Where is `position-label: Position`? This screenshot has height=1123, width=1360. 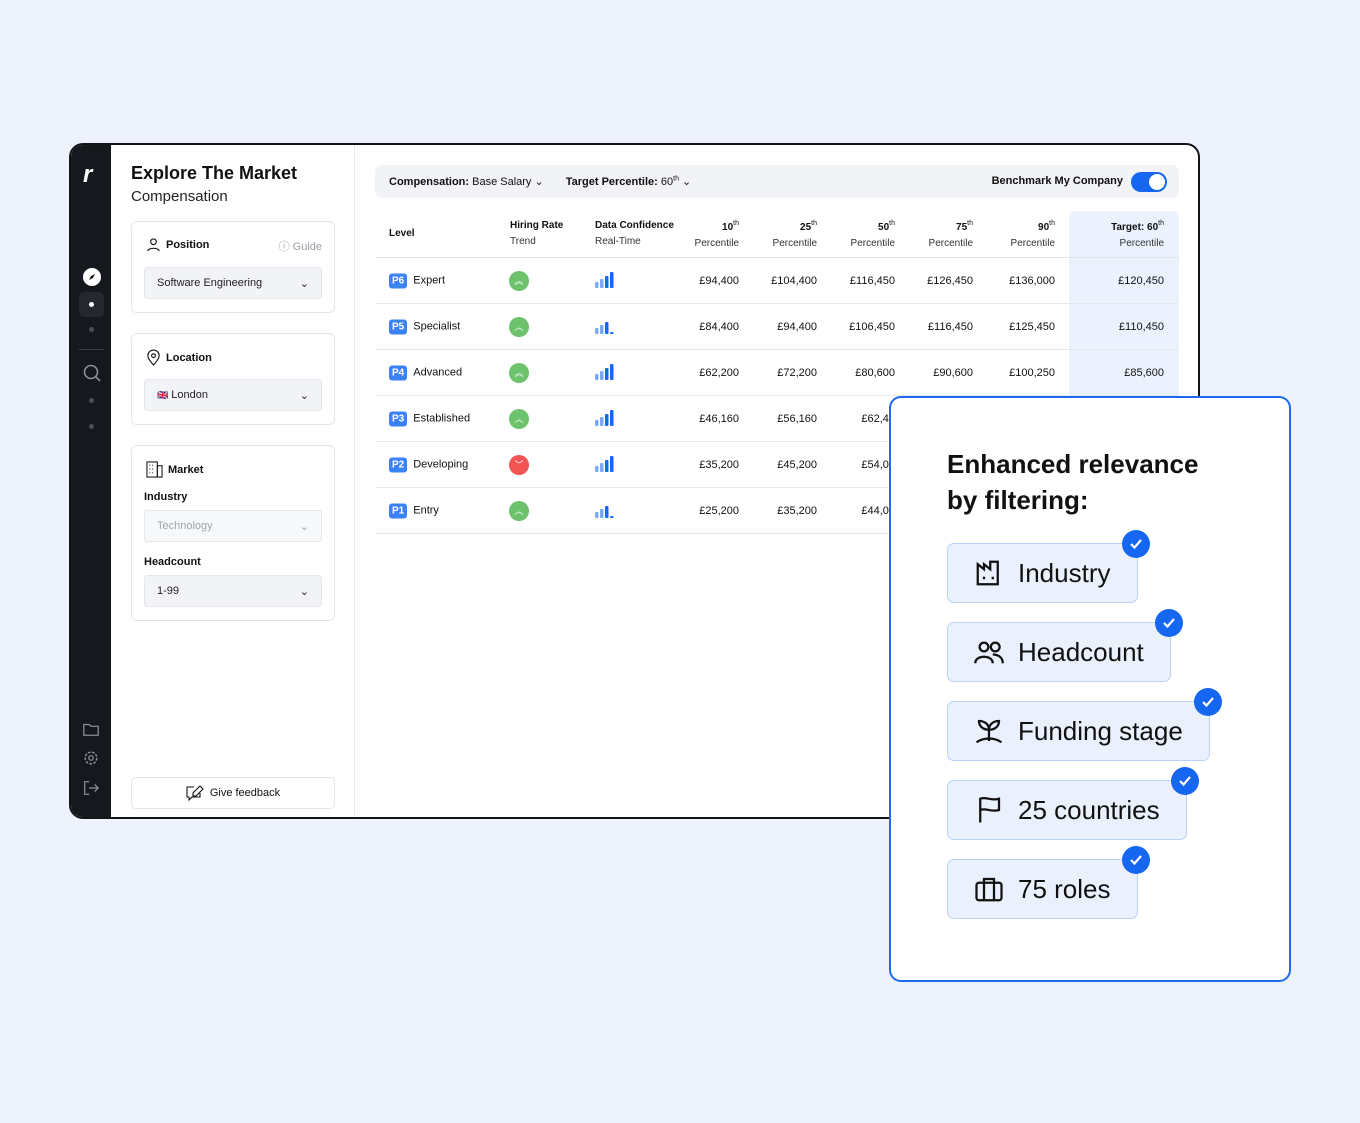 position-label: Position is located at coordinates (188, 244).